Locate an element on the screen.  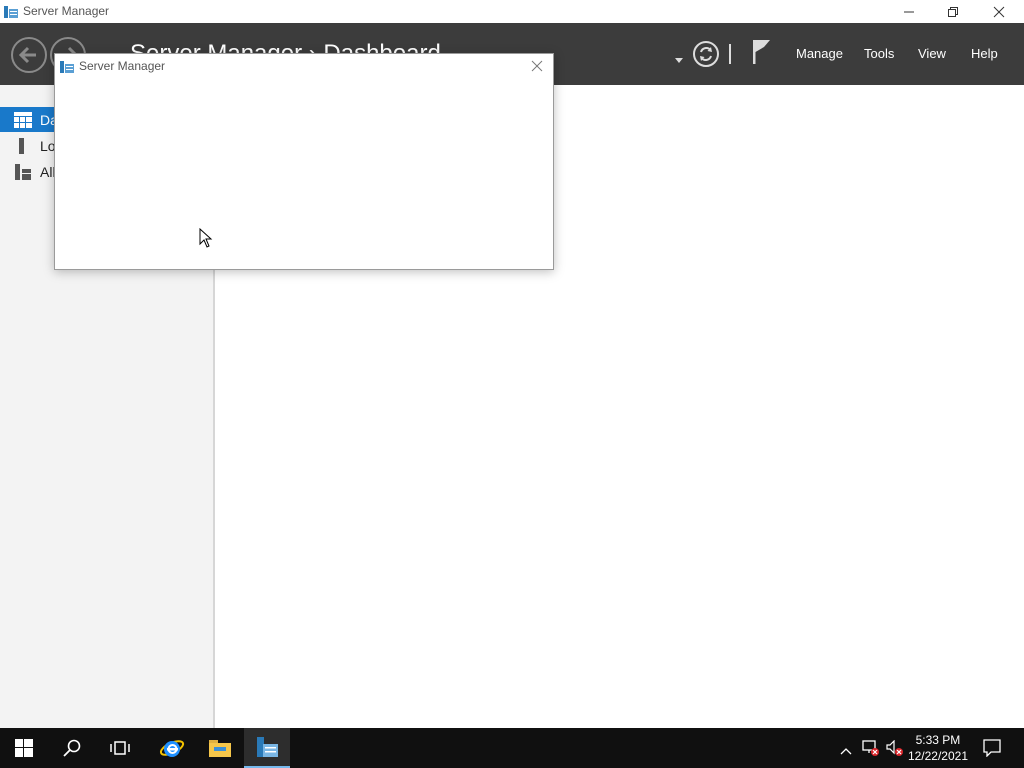
mouse-cursor-icon is located at coordinates (206, 240).